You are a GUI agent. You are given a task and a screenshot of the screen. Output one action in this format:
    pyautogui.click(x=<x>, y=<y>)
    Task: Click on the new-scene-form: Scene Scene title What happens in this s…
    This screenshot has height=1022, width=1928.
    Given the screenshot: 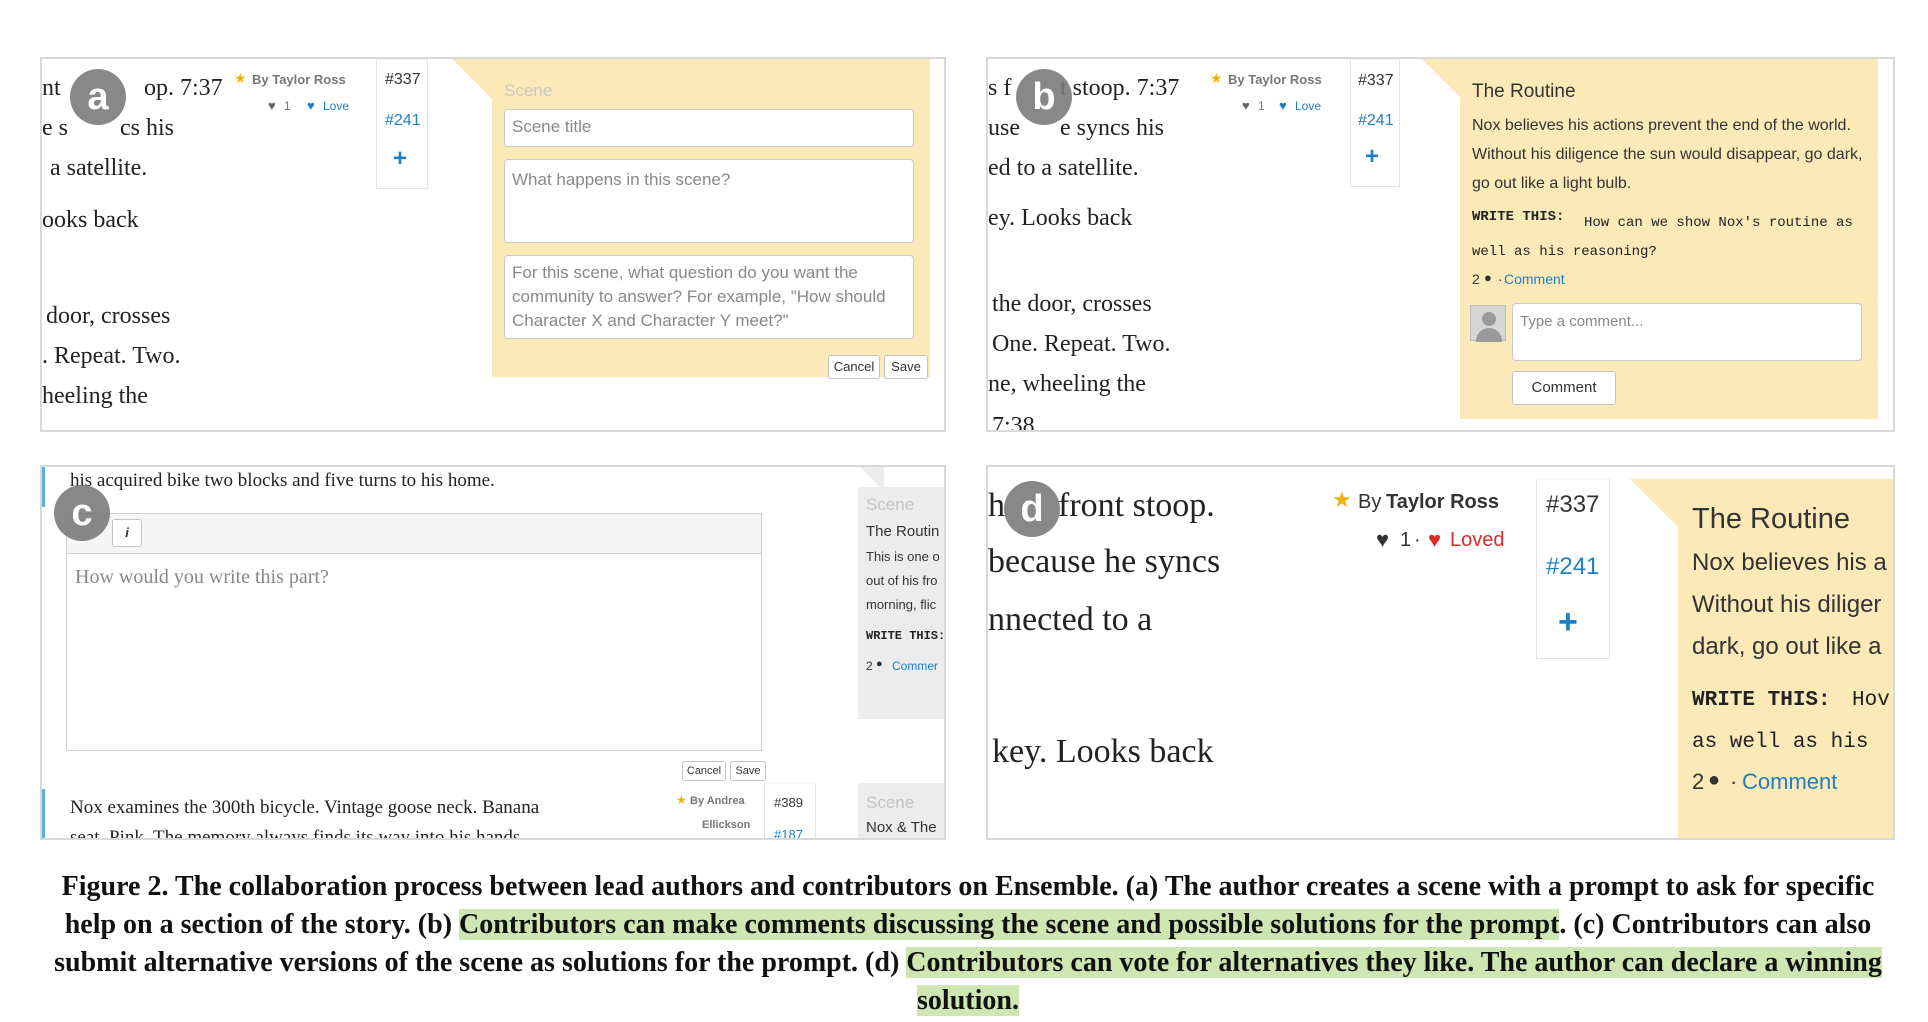 What is the action you would take?
    pyautogui.click(x=711, y=219)
    